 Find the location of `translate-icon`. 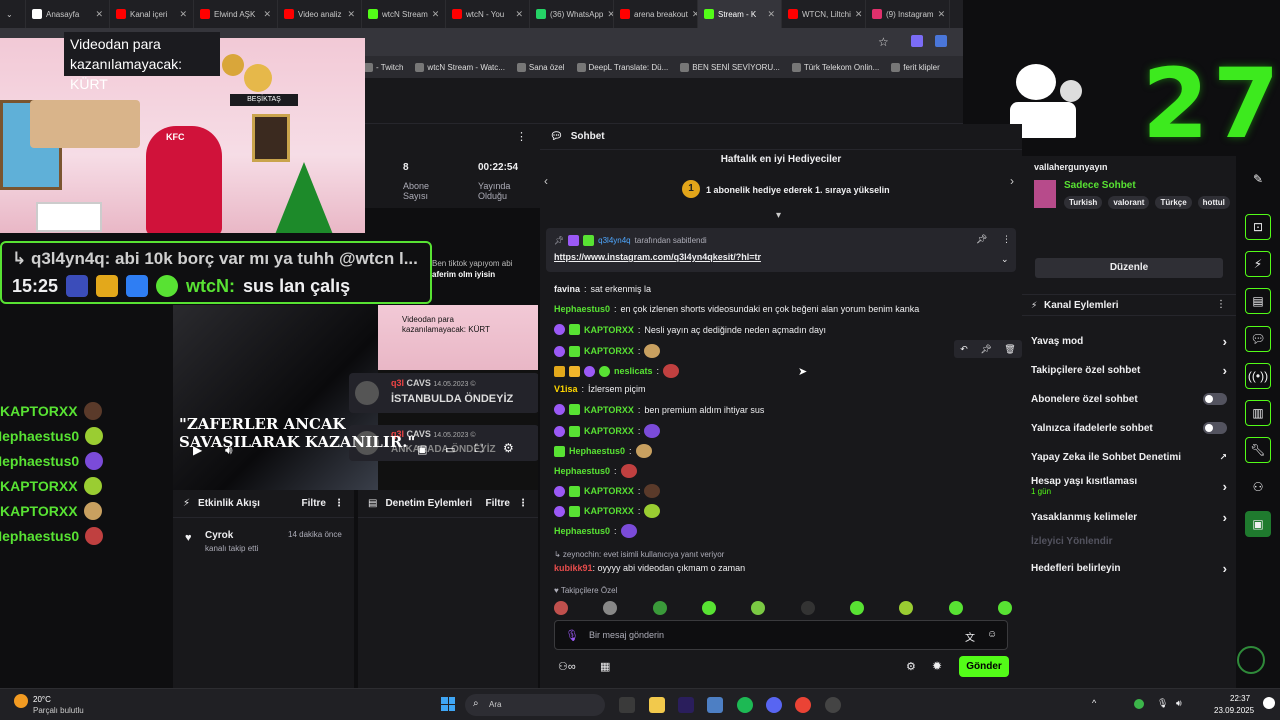

translate-icon is located at coordinates (941, 41).